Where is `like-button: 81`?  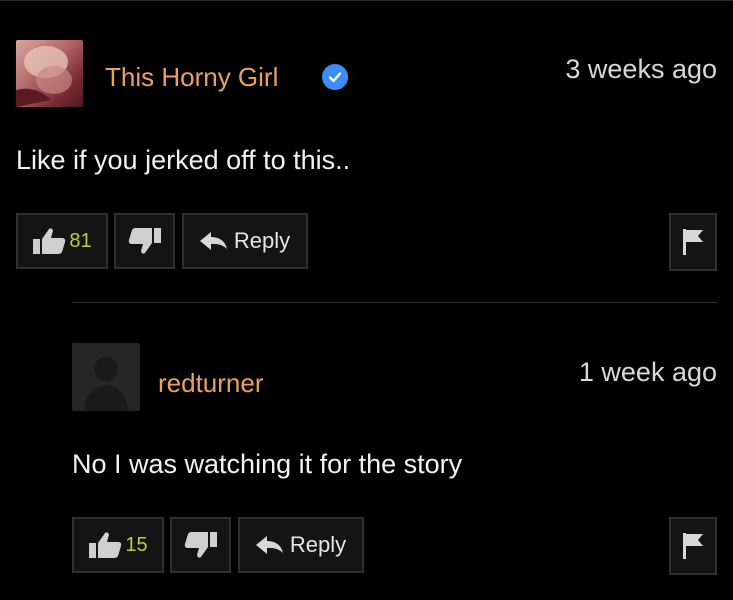
like-button: 81 is located at coordinates (62, 241).